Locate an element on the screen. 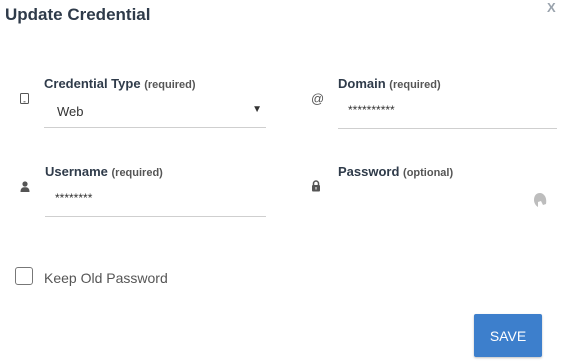  password-strength-icon is located at coordinates (540, 201).